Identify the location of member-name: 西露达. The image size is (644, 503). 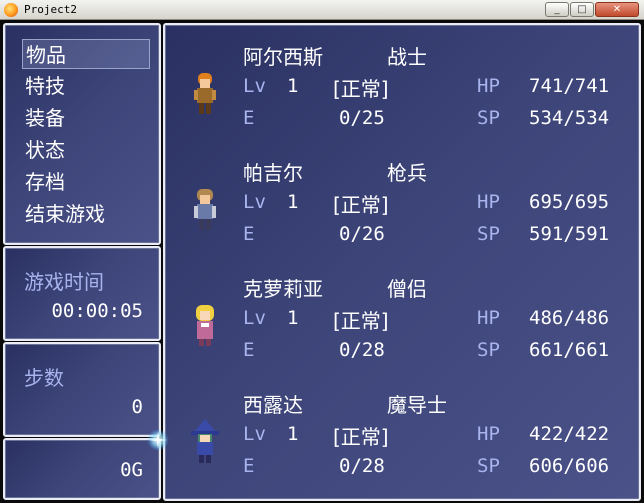
(273, 405).